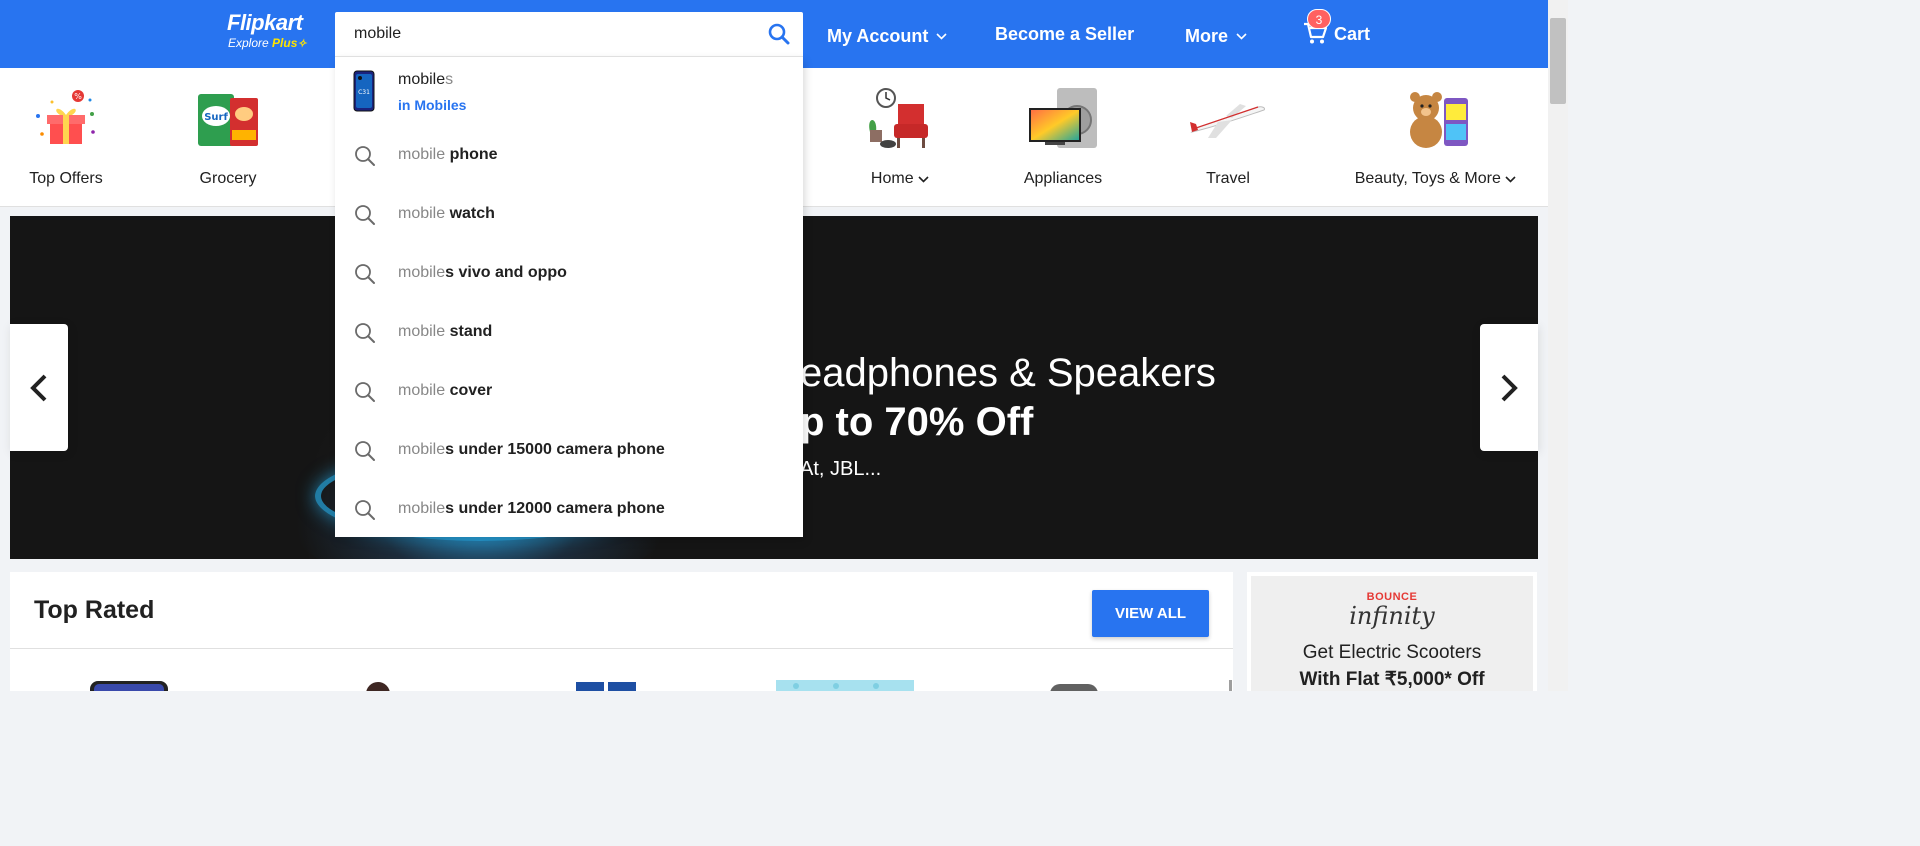 The width and height of the screenshot is (1920, 846). I want to click on section-divider, so click(621, 648).